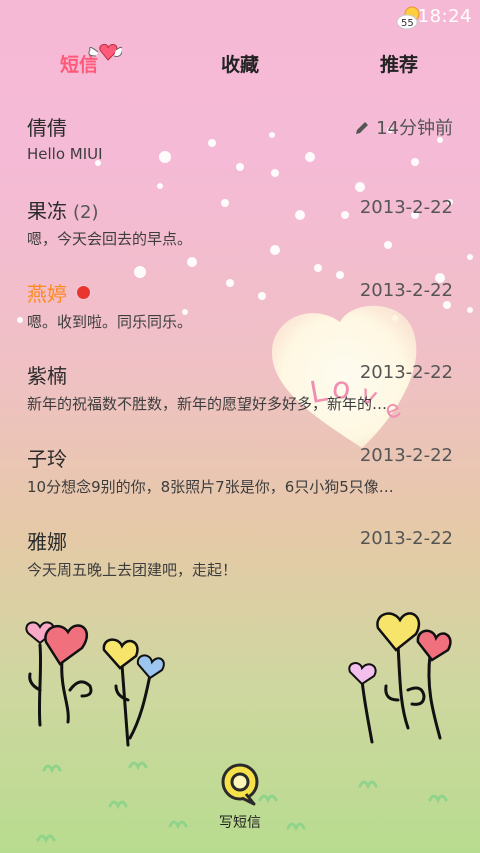 The image size is (480, 853). I want to click on message-preview: 嗯，今天会回去的早点。, so click(110, 239).